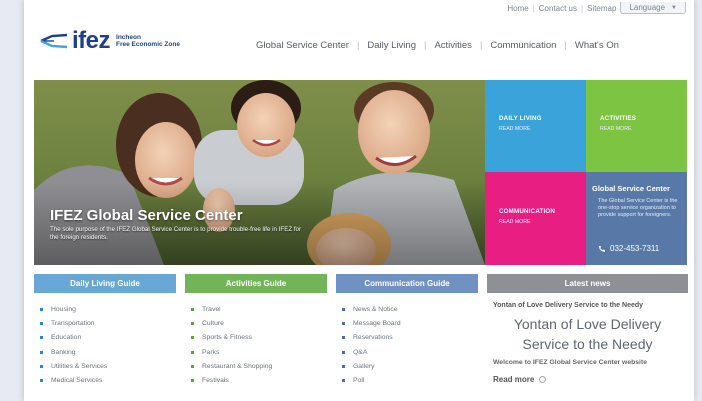 The height and width of the screenshot is (401, 702). Describe the element at coordinates (452, 45) in the screenshot. I see `nav-activities: Activities` at that location.